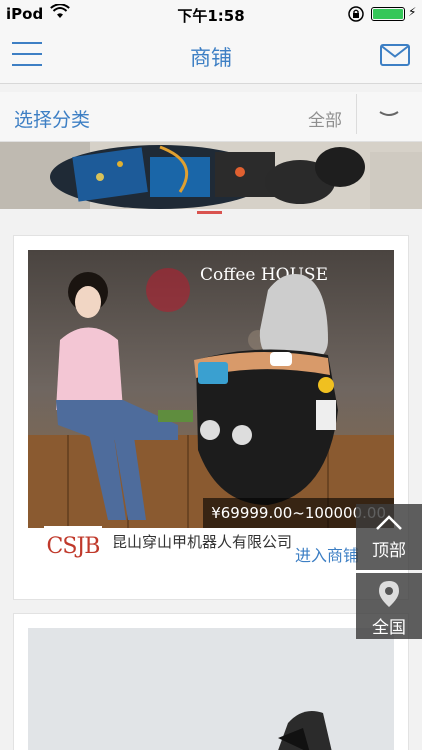  What do you see at coordinates (395, 57) in the screenshot?
I see `mail-icon` at bounding box center [395, 57].